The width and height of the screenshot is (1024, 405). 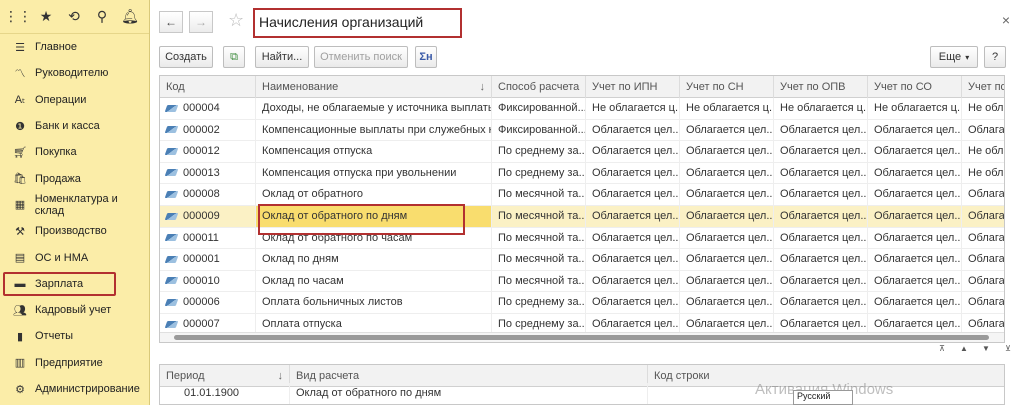 I want to click on sidebar-item: 🛍︎ Продажа, so click(x=74, y=178).